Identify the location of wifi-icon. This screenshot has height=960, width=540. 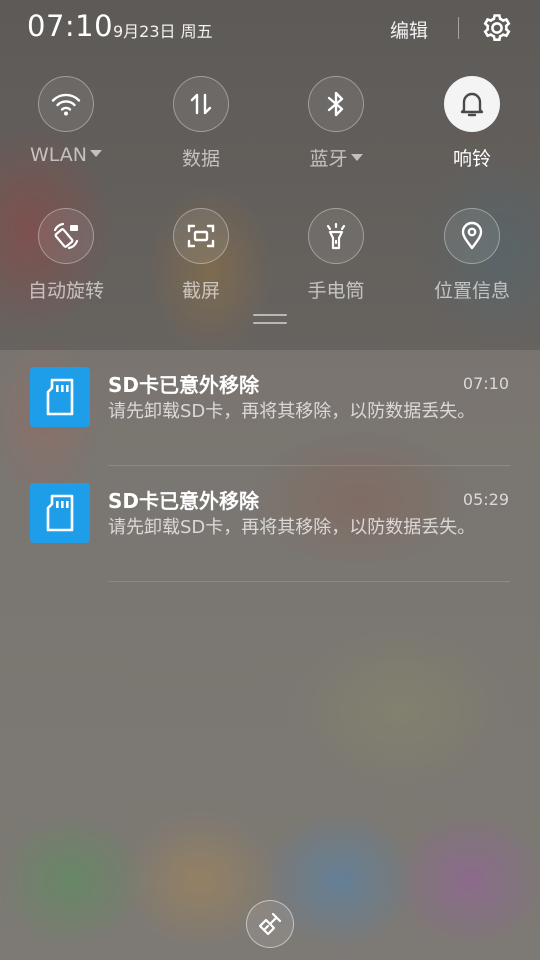
(66, 104).